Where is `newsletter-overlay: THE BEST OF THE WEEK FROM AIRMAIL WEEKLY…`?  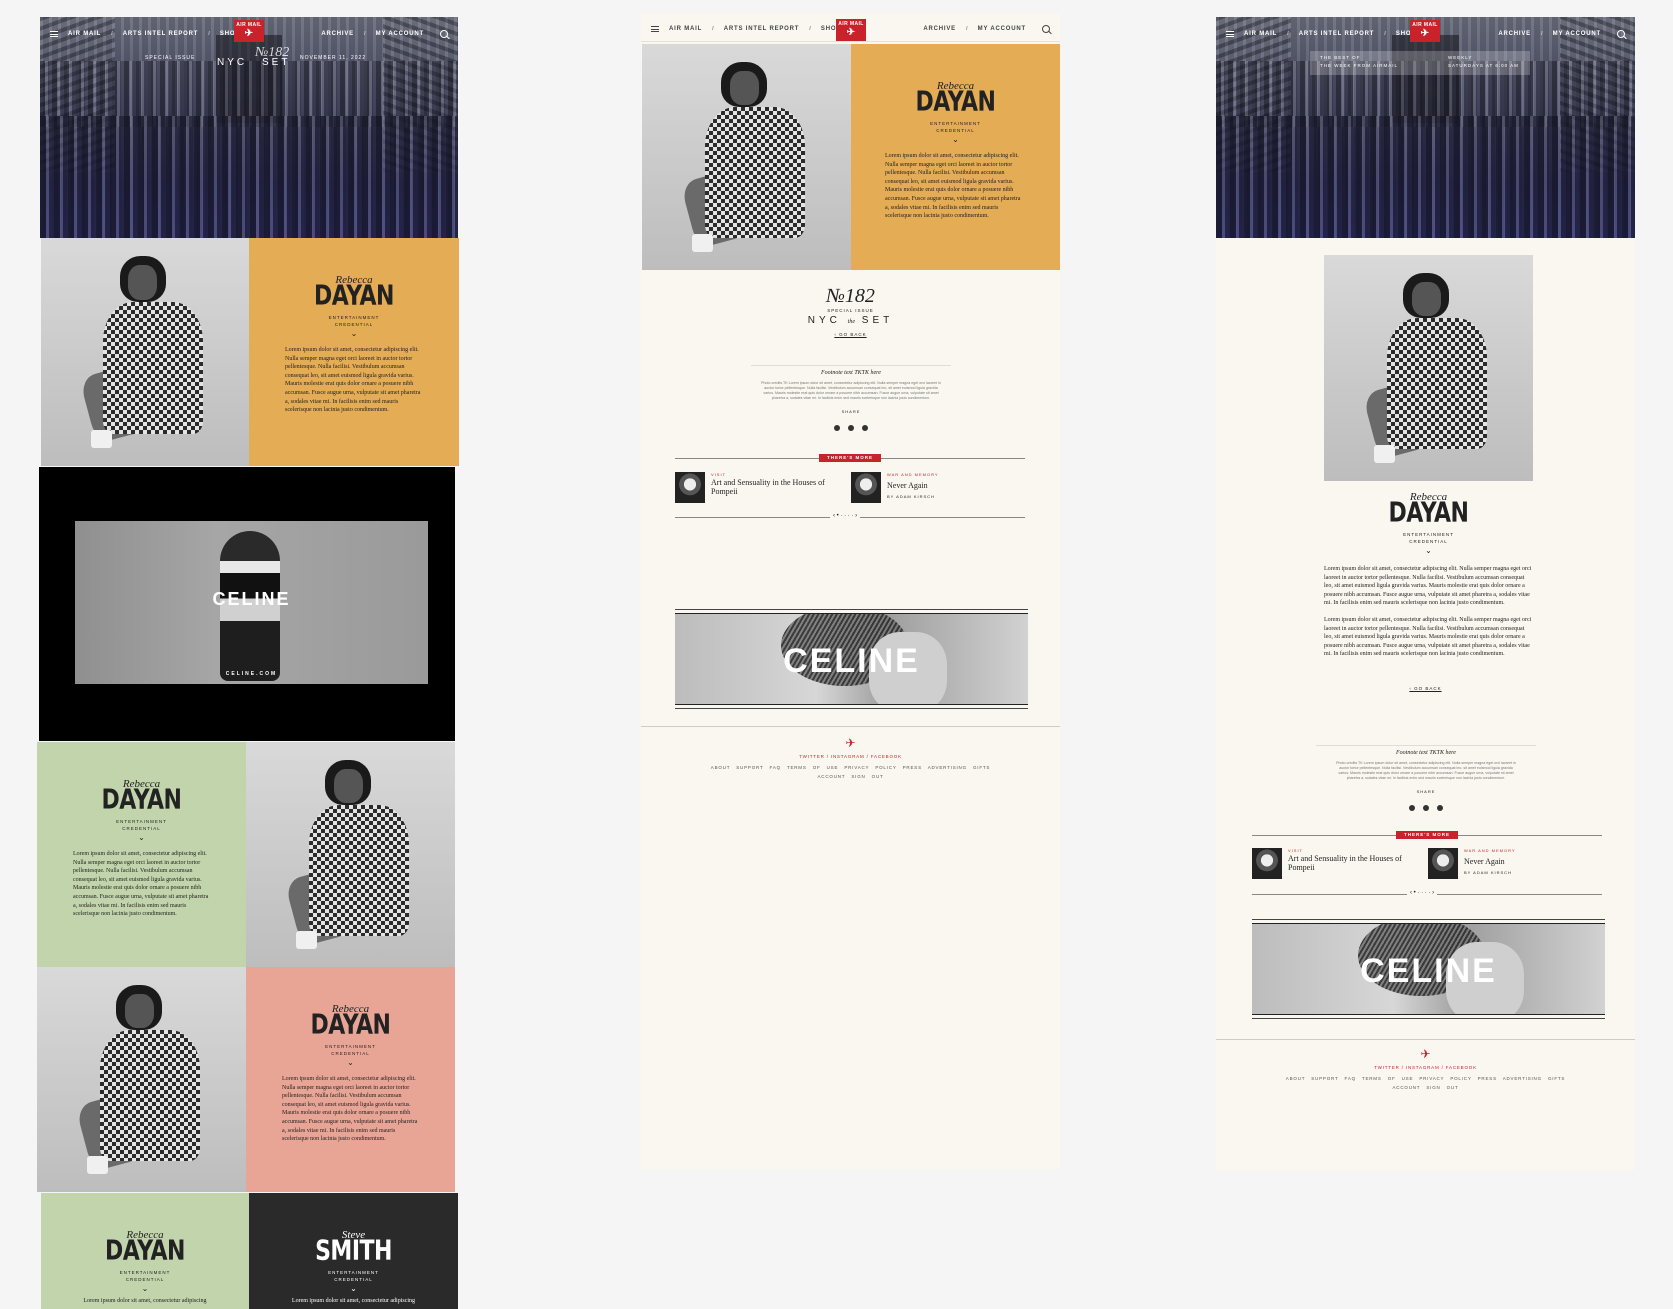 newsletter-overlay: THE BEST OF THE WEEK FROM AIRMAIL WEEKLY… is located at coordinates (1420, 63).